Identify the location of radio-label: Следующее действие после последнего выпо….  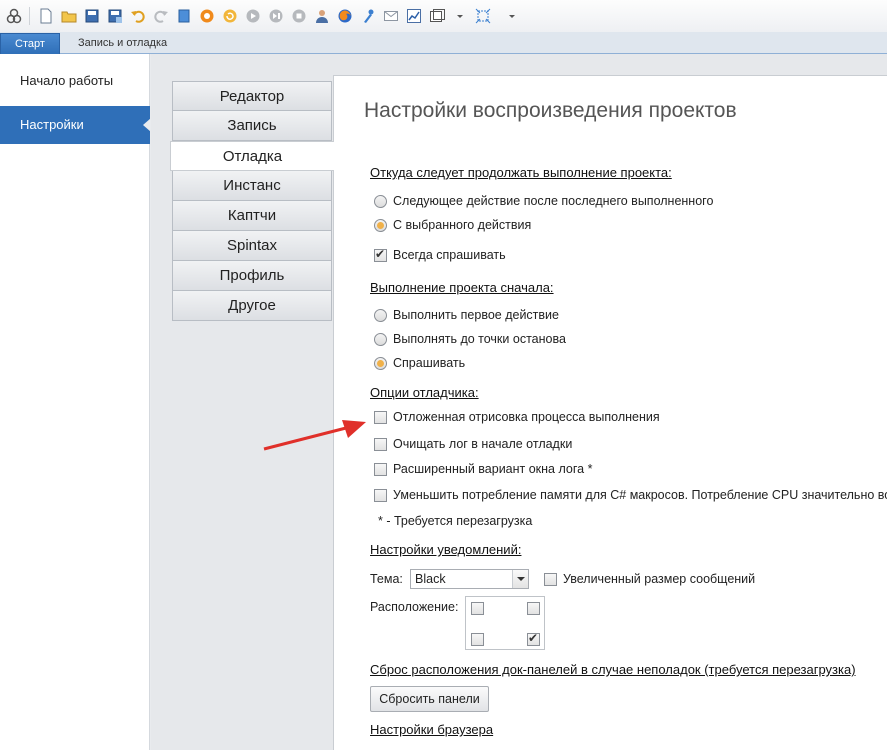
(553, 201).